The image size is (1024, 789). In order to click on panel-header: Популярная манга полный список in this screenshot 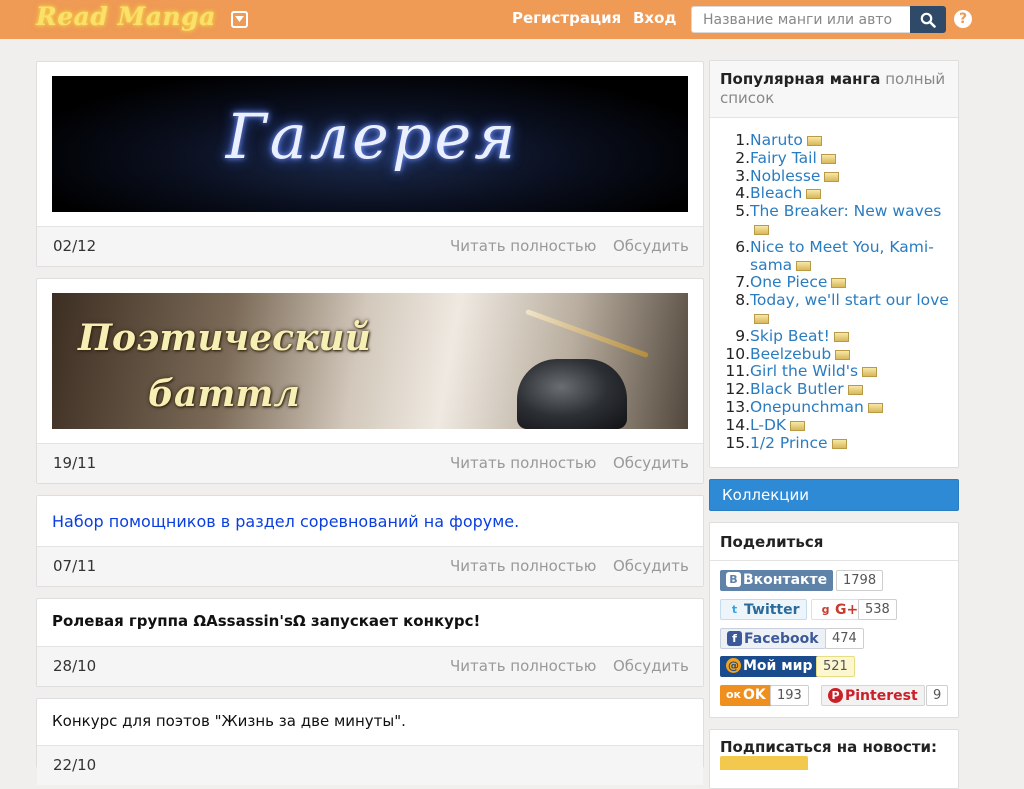, I will do `click(834, 89)`.